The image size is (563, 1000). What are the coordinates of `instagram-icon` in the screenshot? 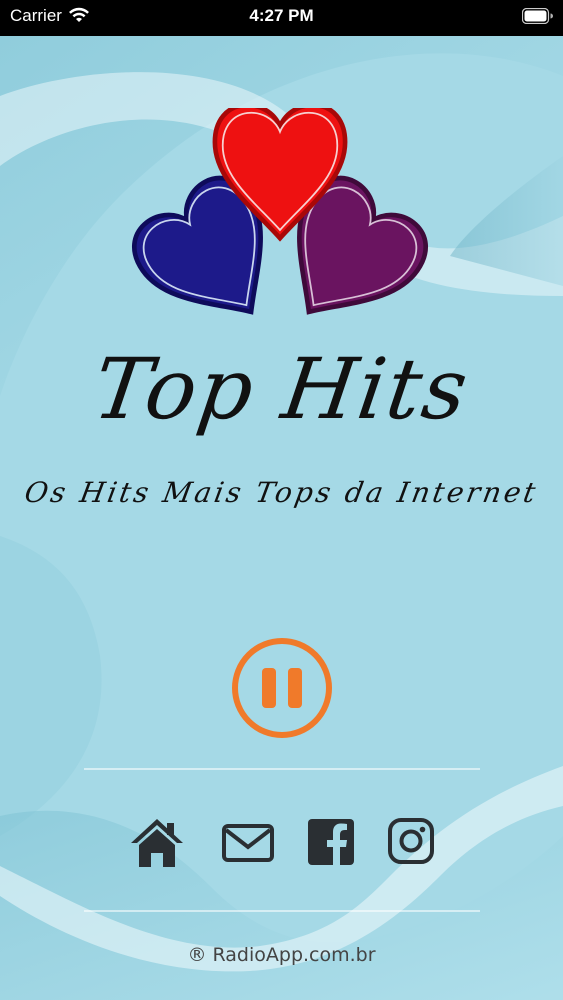 It's located at (411, 841).